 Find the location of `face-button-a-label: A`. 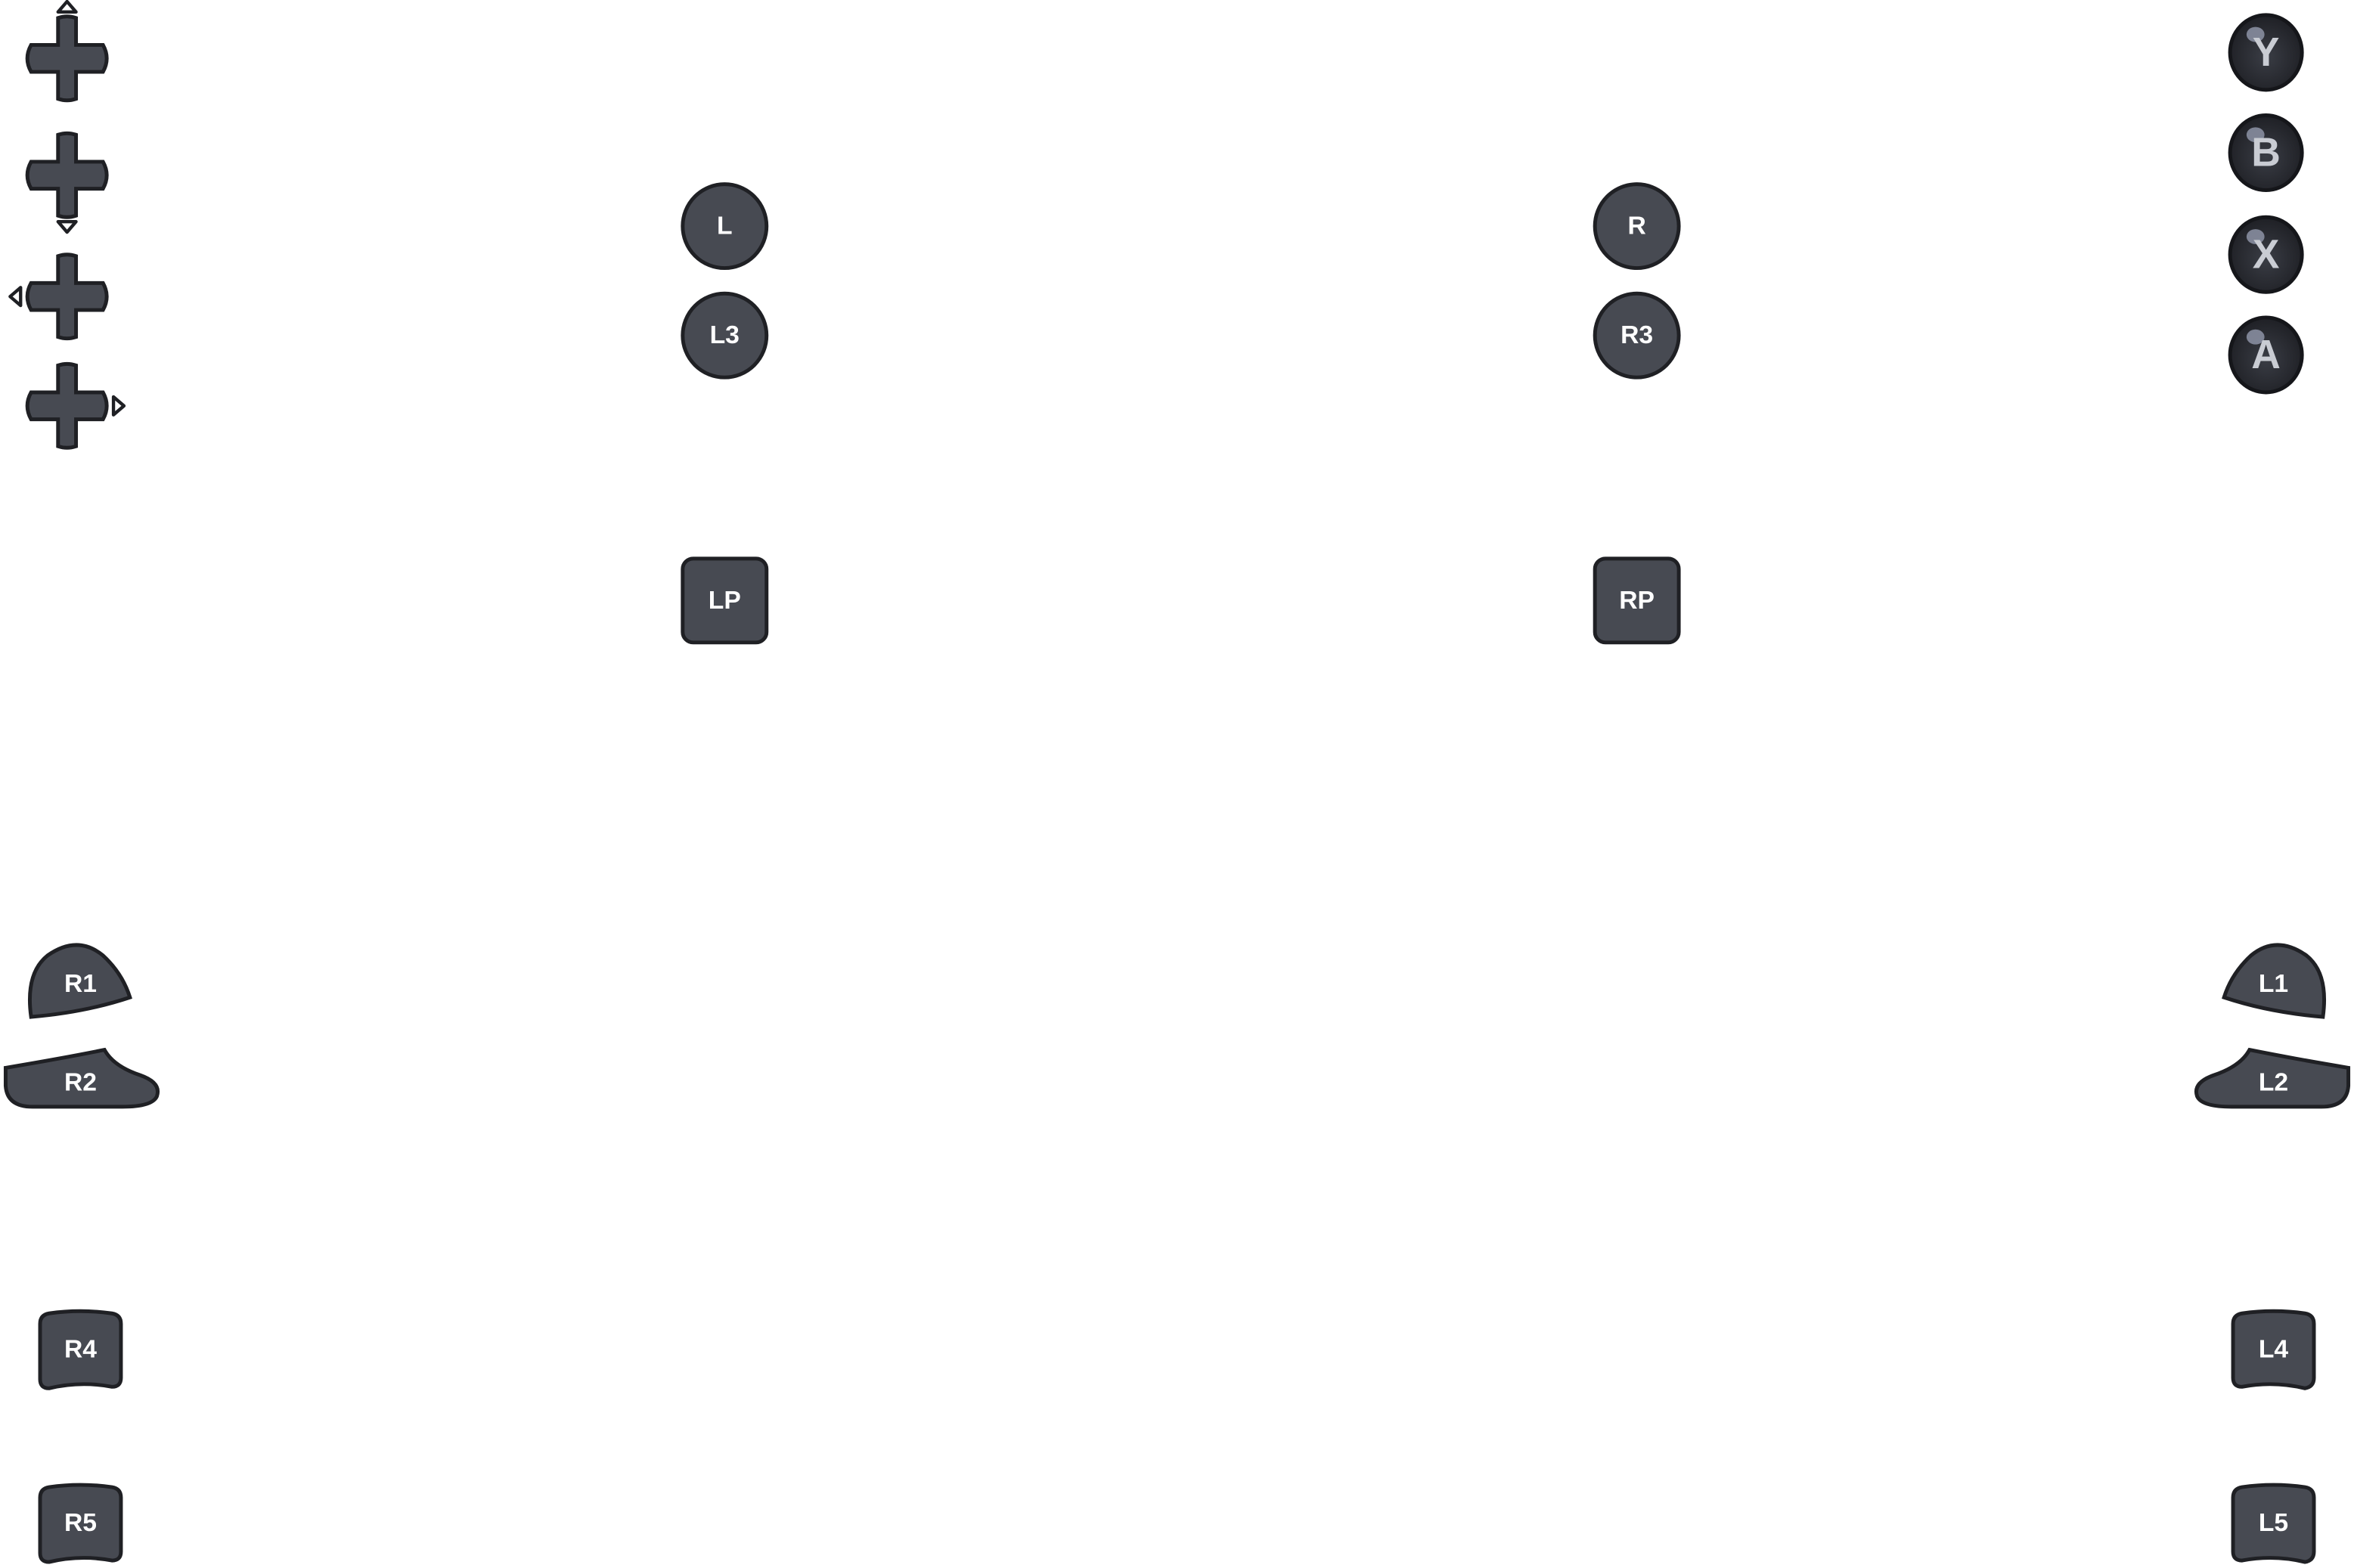

face-button-a-label: A is located at coordinates (2266, 355).